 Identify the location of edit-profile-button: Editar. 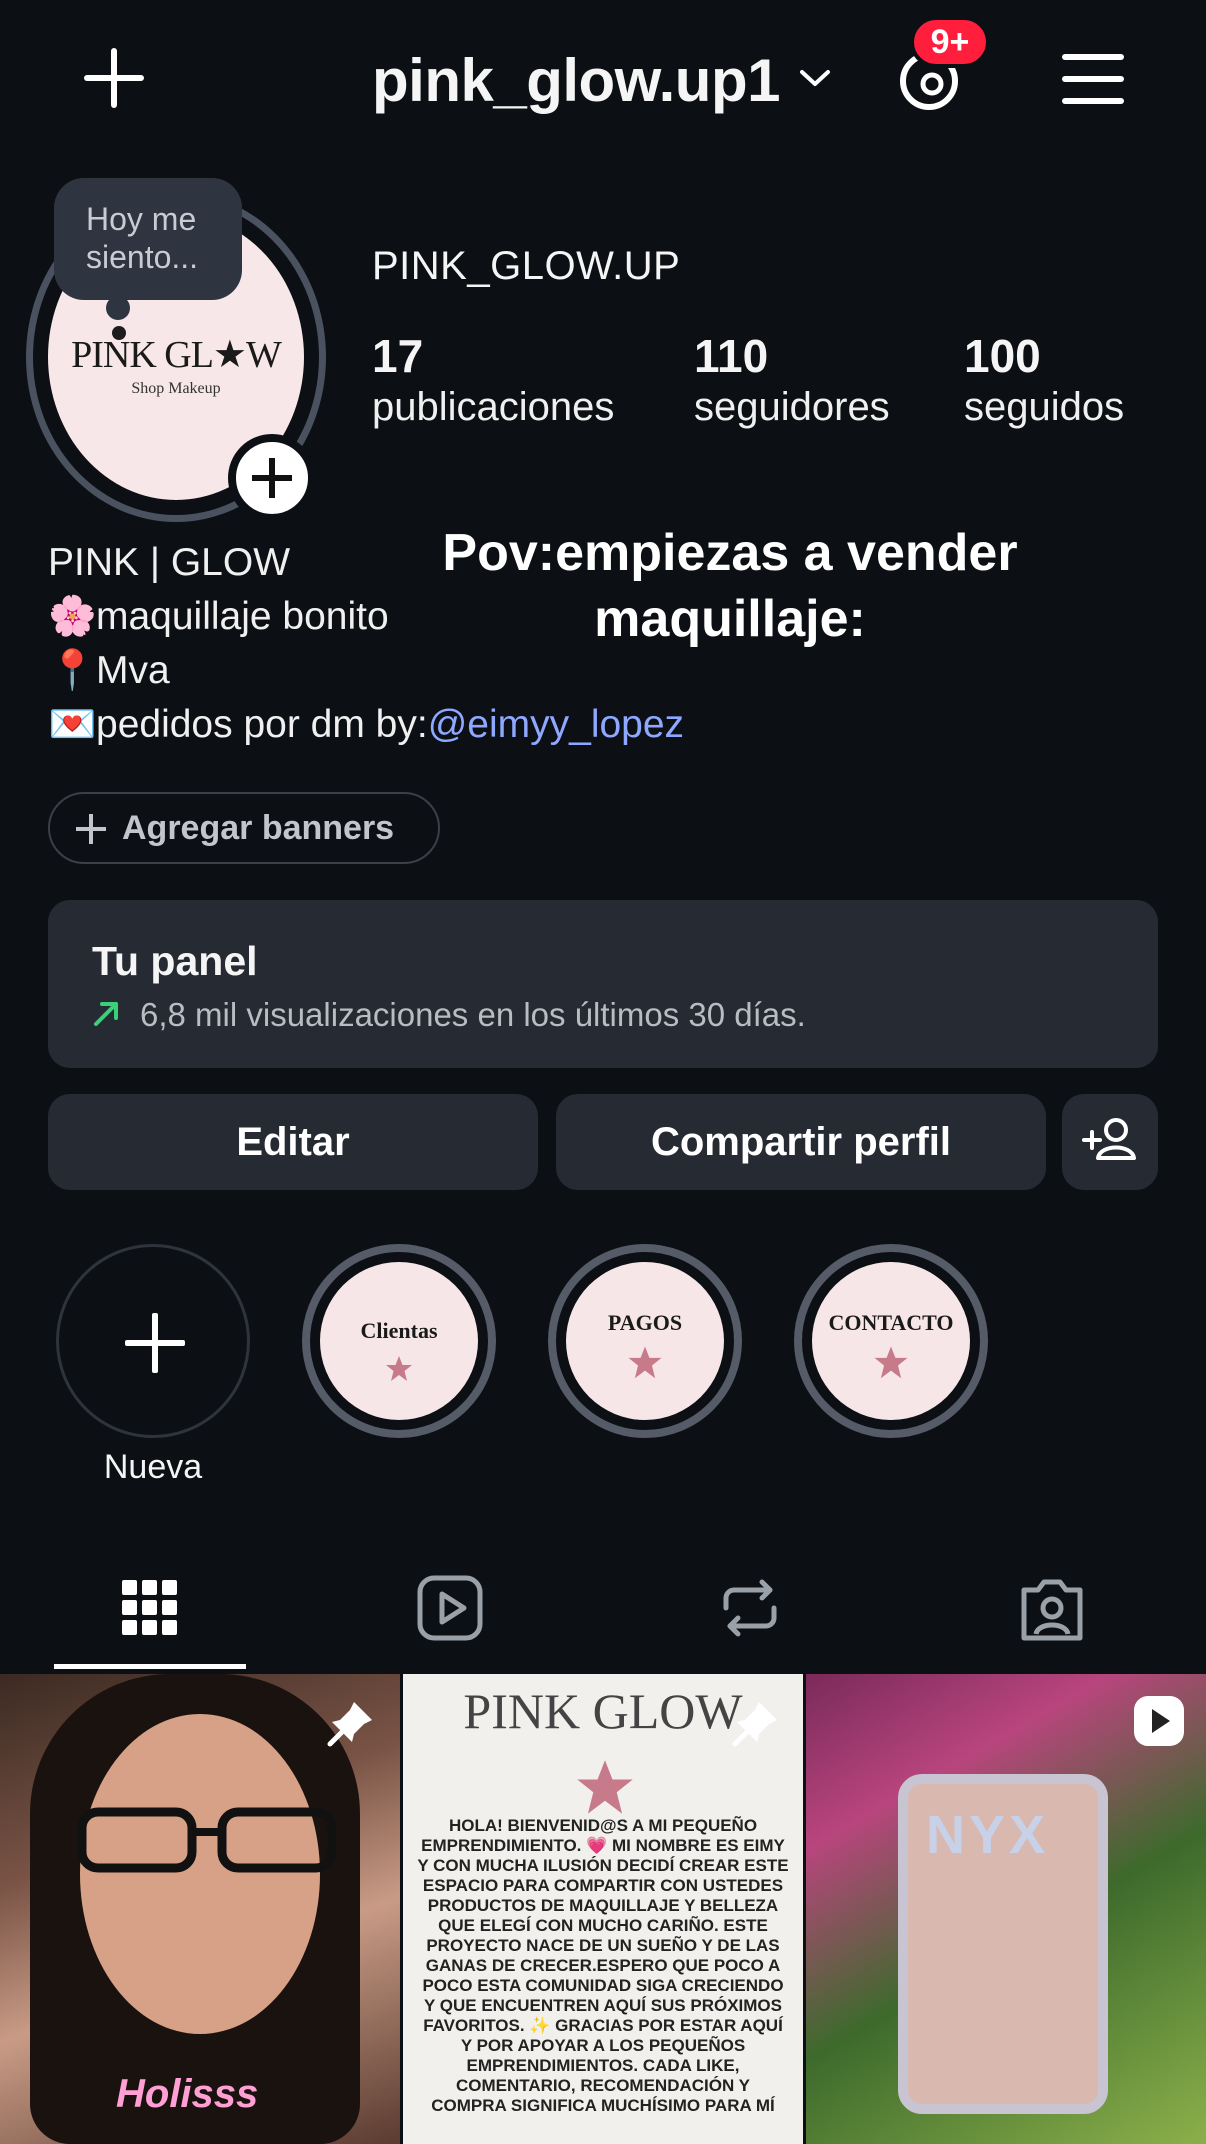
(293, 1142).